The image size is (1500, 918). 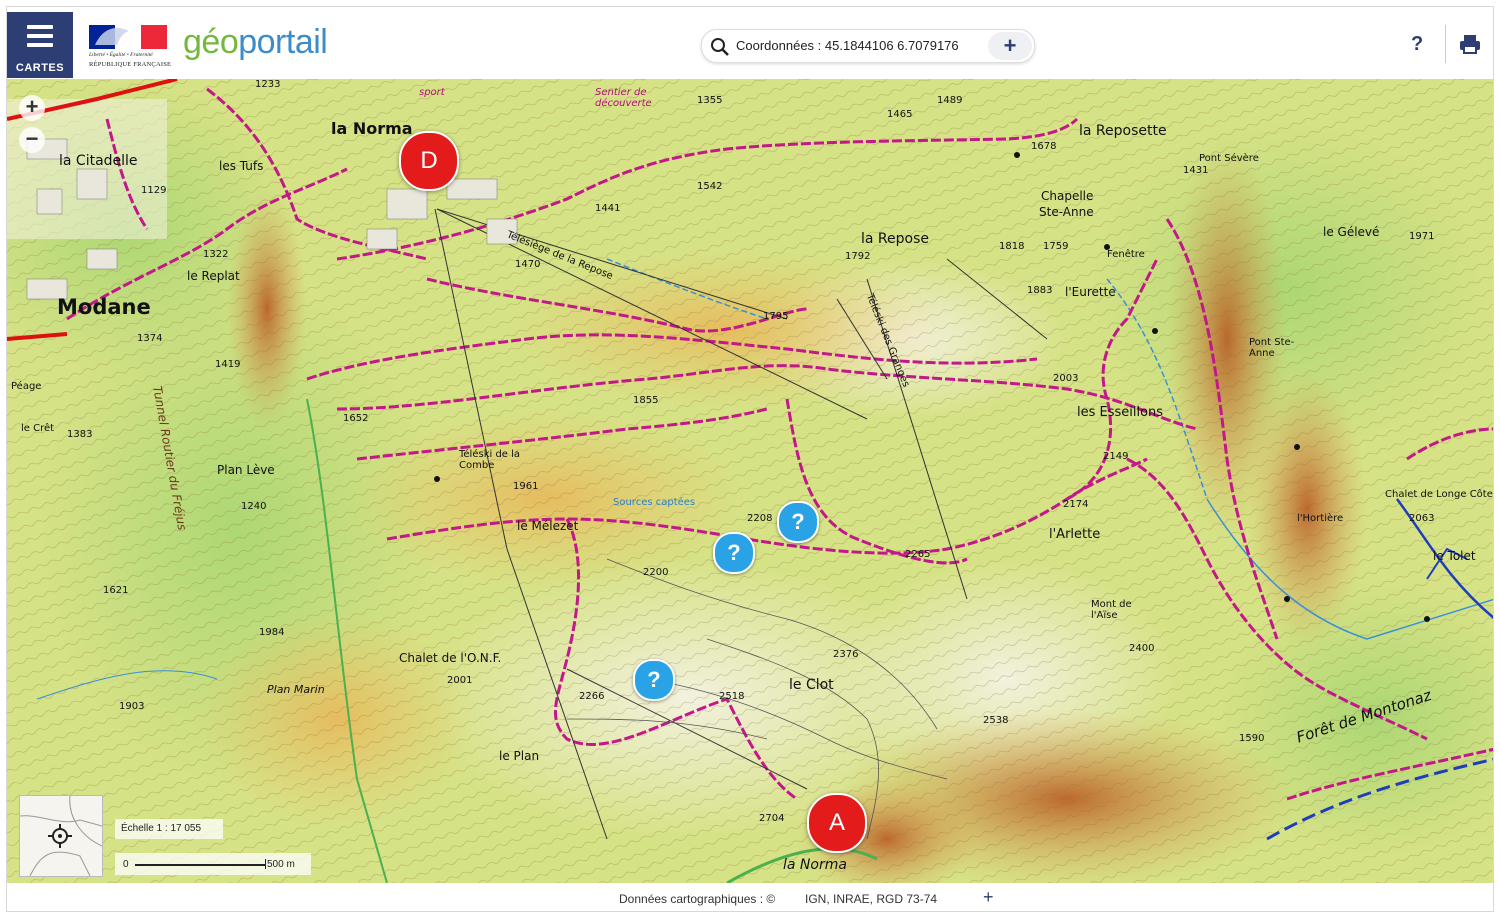 I want to click on zoom-out-button: −, so click(x=32, y=140).